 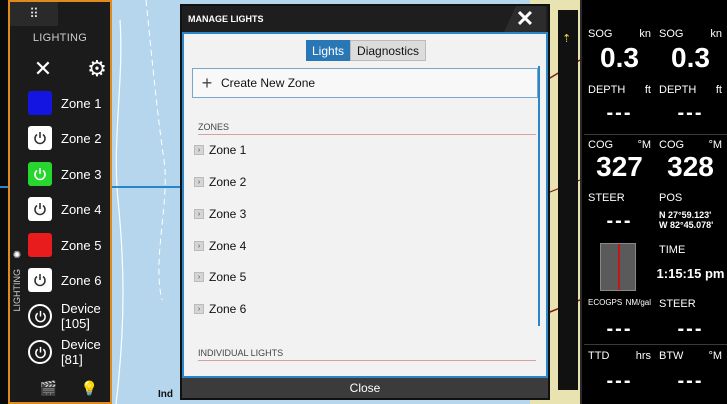 I want to click on zone-list-item: › Zone 3, so click(x=364, y=214).